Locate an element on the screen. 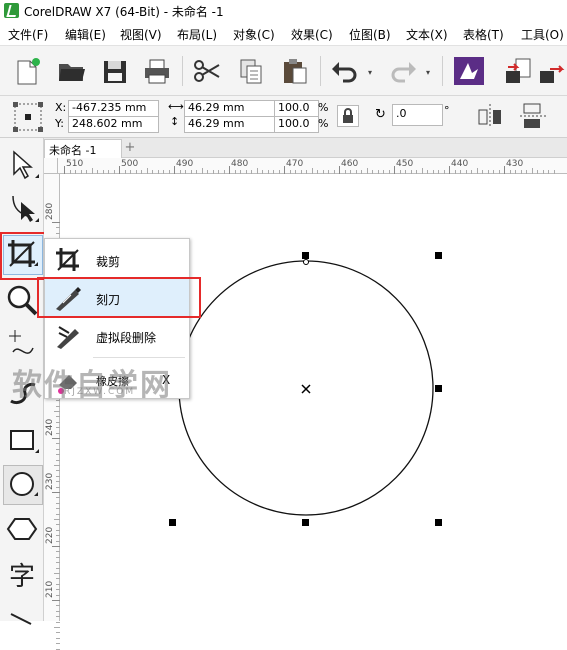 The height and width of the screenshot is (650, 567). menu-view: 视图(V) is located at coordinates (141, 34).